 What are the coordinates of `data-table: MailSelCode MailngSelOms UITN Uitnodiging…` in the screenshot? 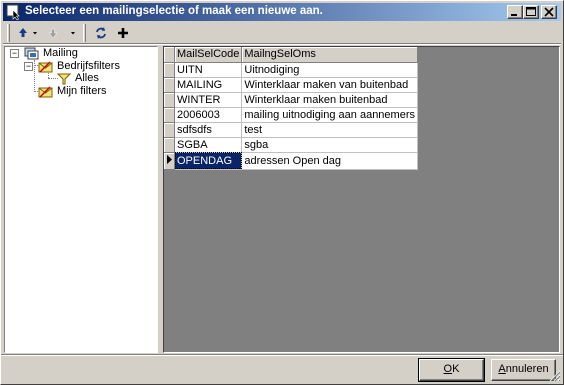 It's located at (291, 108).